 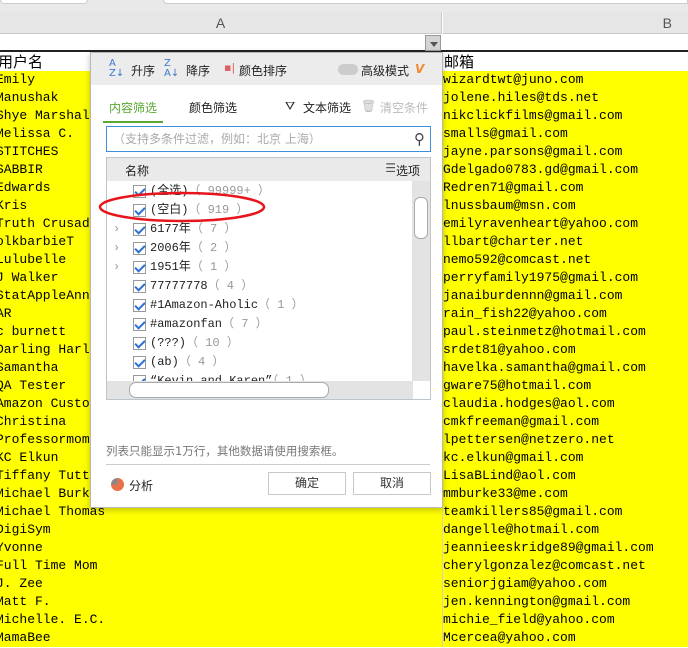 I want to click on email-cell: lnussbaum@msn.com, so click(x=565, y=206).